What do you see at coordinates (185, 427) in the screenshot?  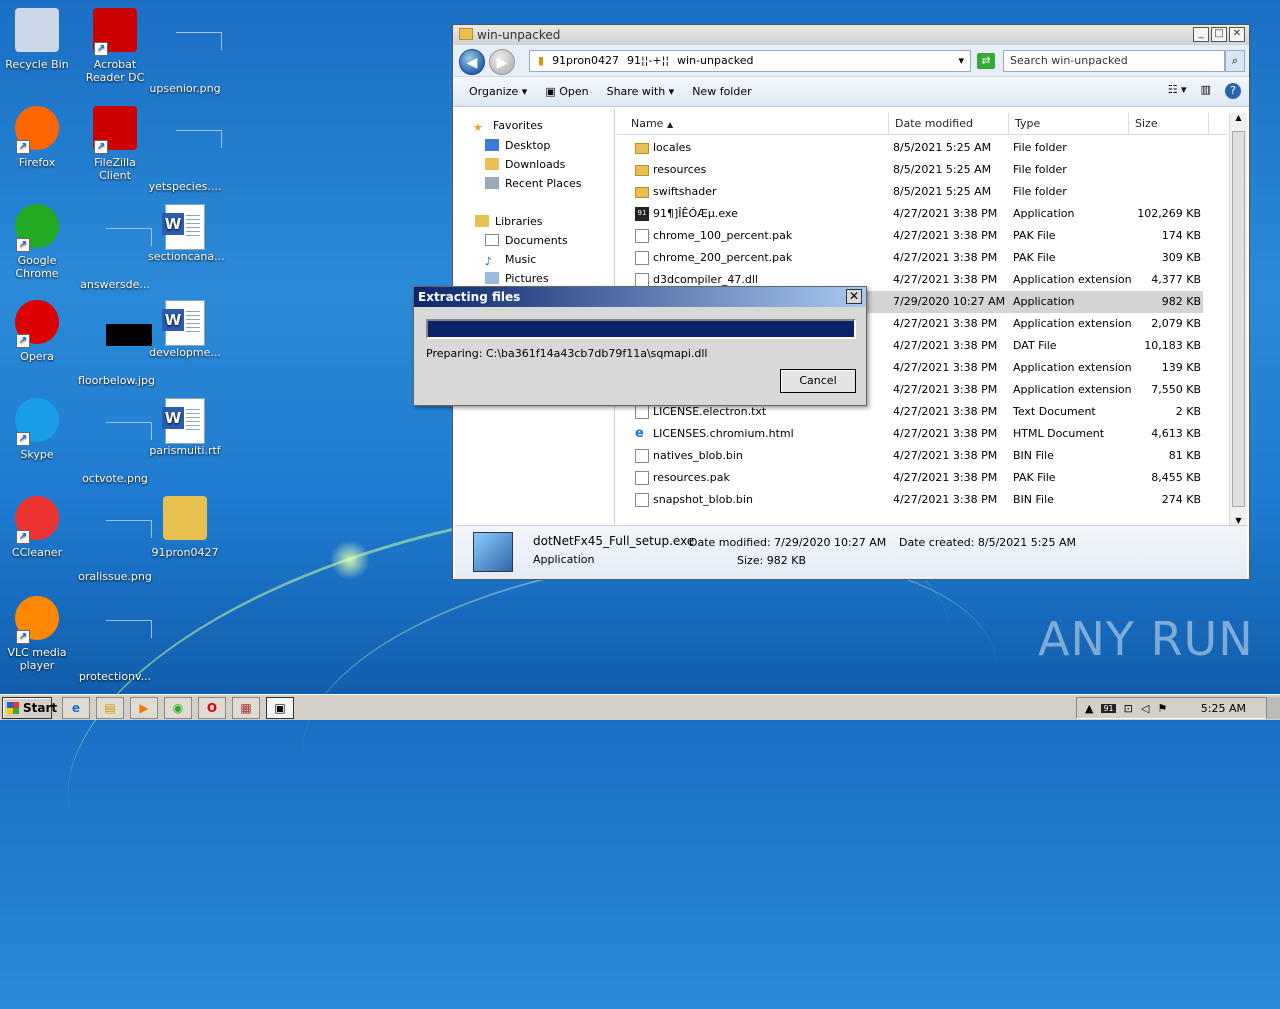 I see `desktop-icon-14: parismulti.rtf` at bounding box center [185, 427].